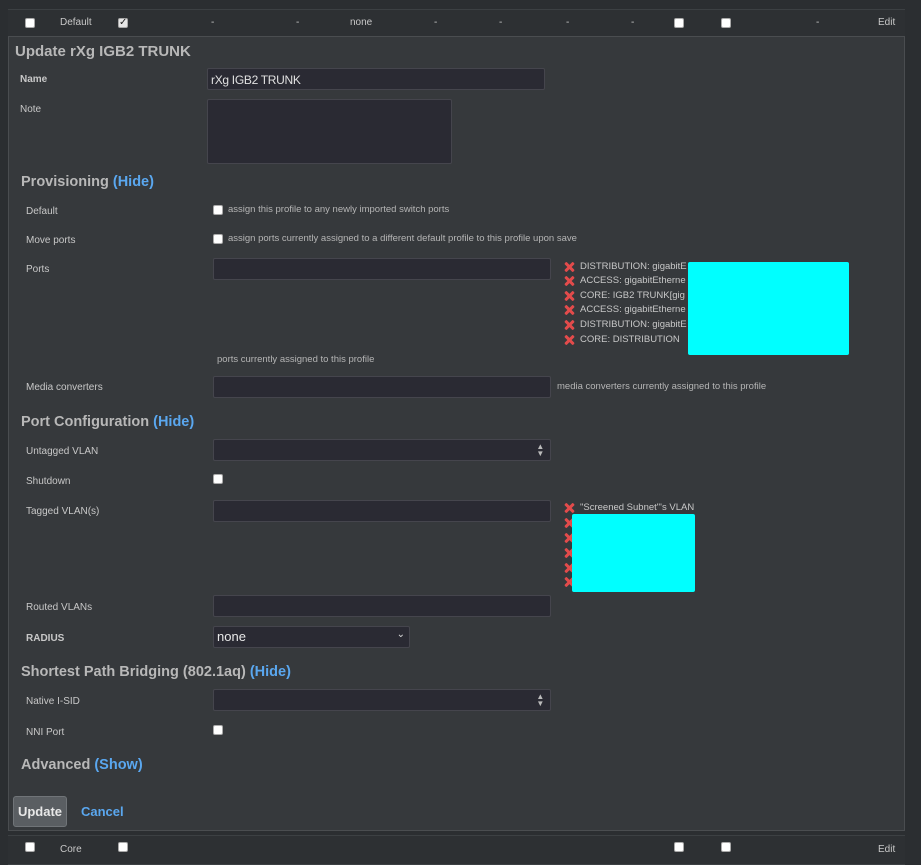 This screenshot has width=921, height=865. What do you see at coordinates (231, 636) in the screenshot?
I see `radius-selected-value: none` at bounding box center [231, 636].